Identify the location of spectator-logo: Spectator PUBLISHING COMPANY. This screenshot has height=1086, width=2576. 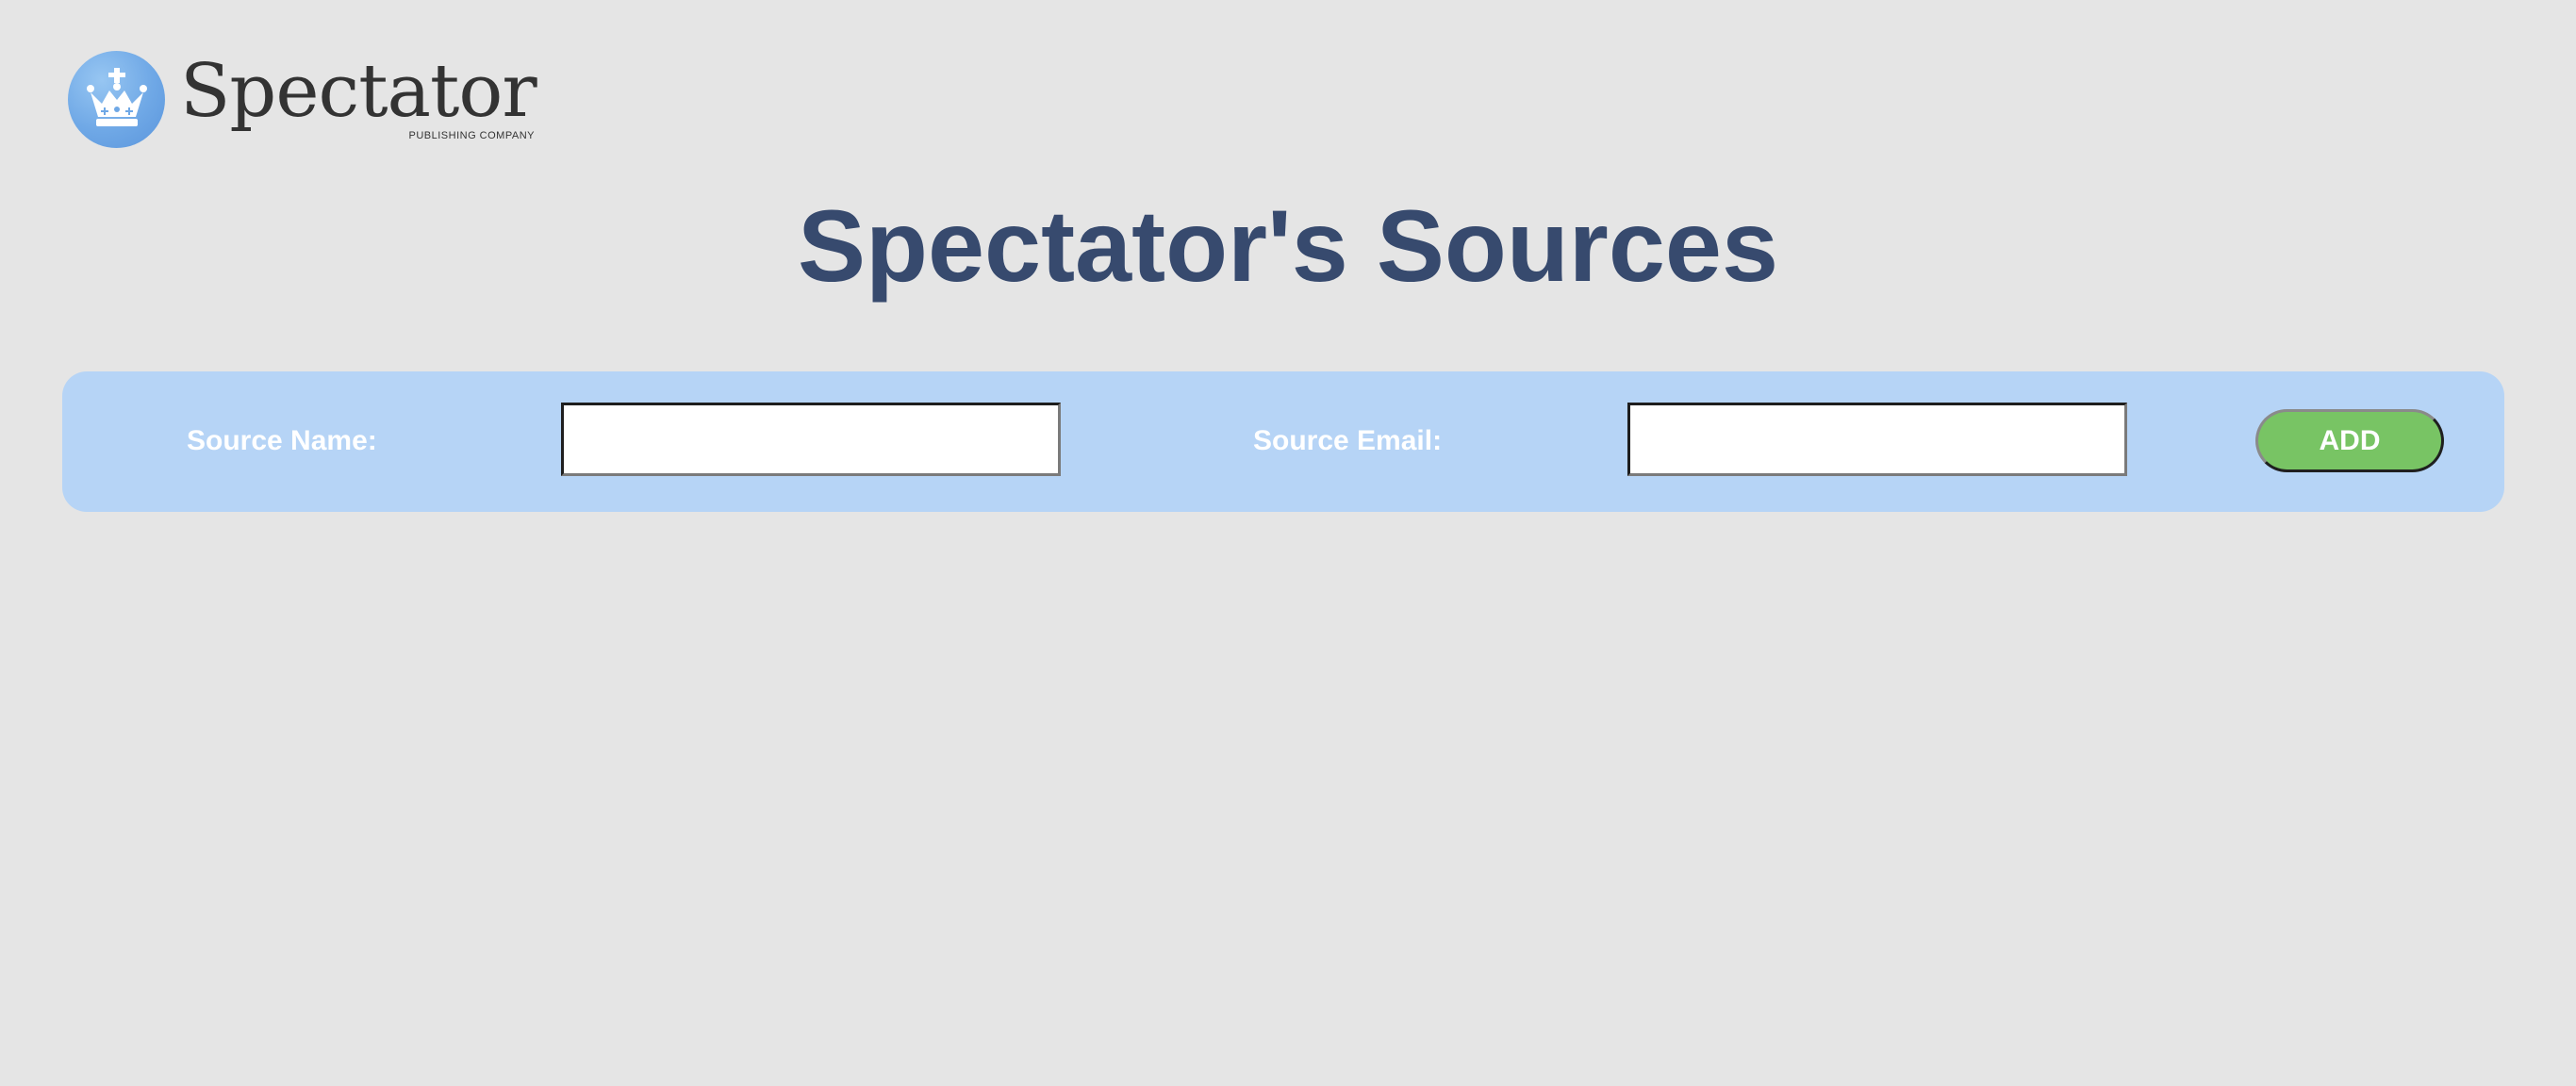
(302, 98).